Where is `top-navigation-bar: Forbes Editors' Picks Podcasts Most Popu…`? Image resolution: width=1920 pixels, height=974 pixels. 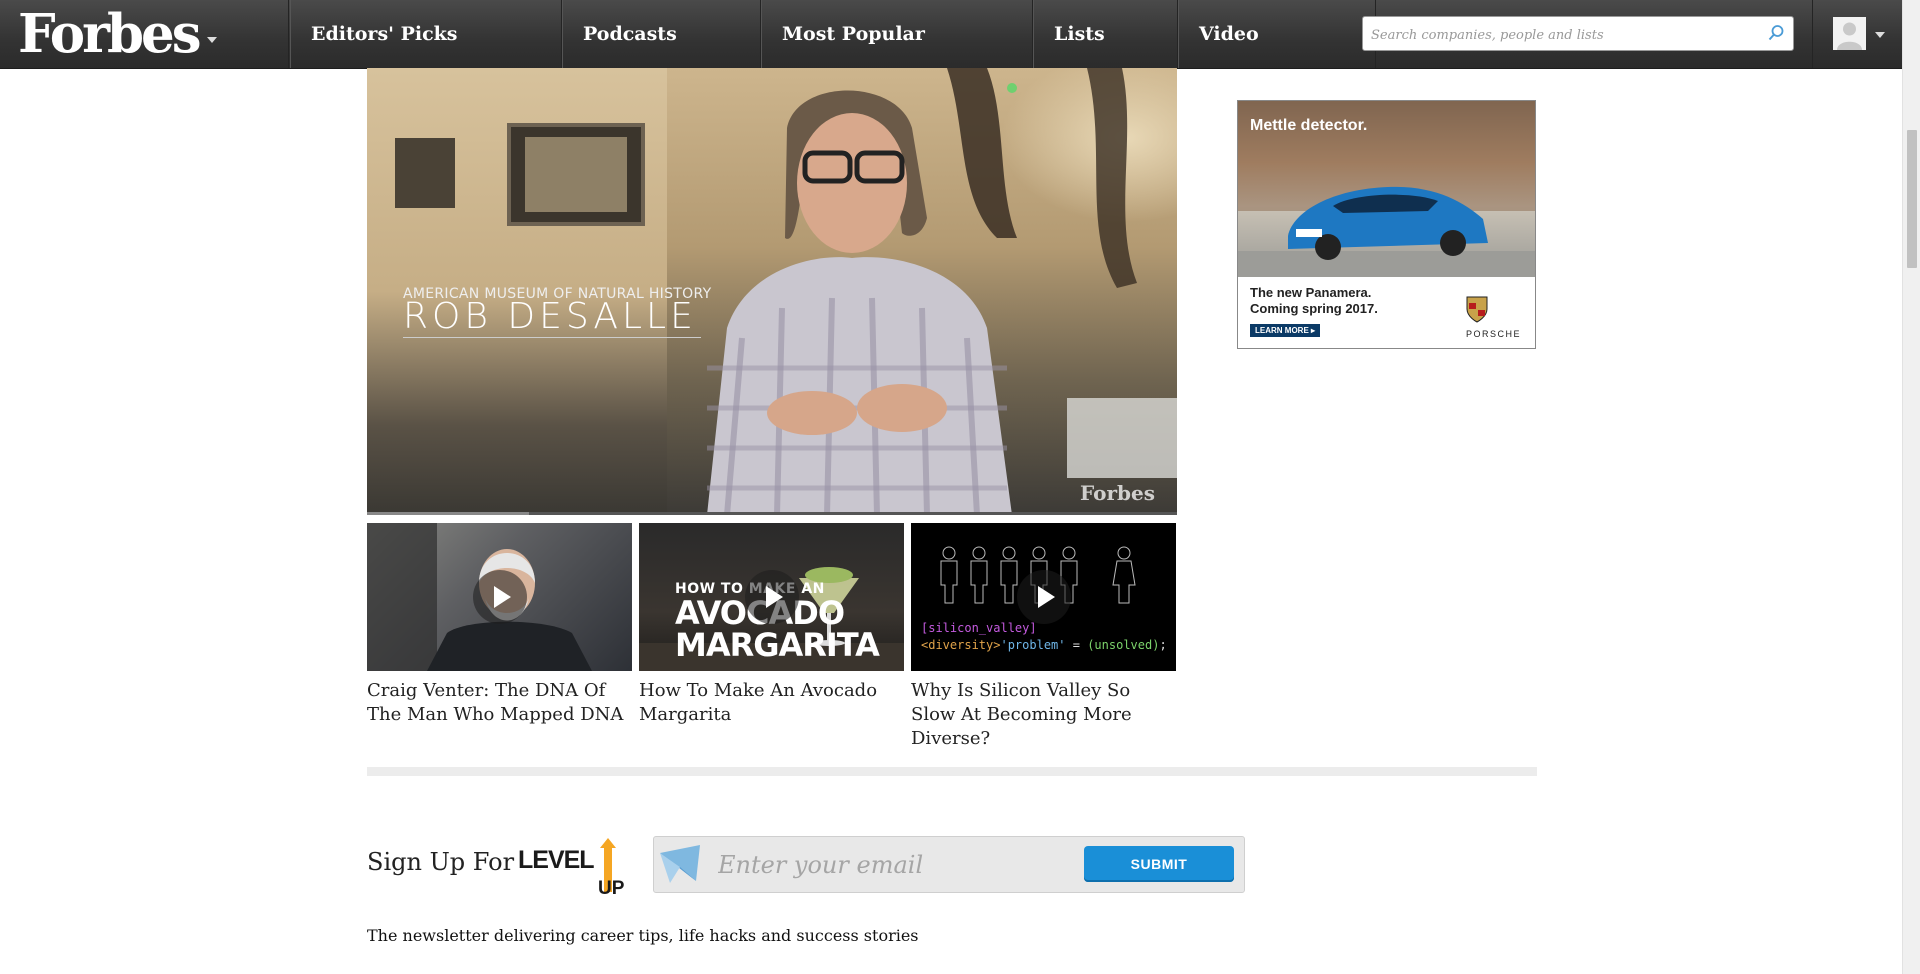 top-navigation-bar: Forbes Editors' Picks Podcasts Most Popu… is located at coordinates (951, 34).